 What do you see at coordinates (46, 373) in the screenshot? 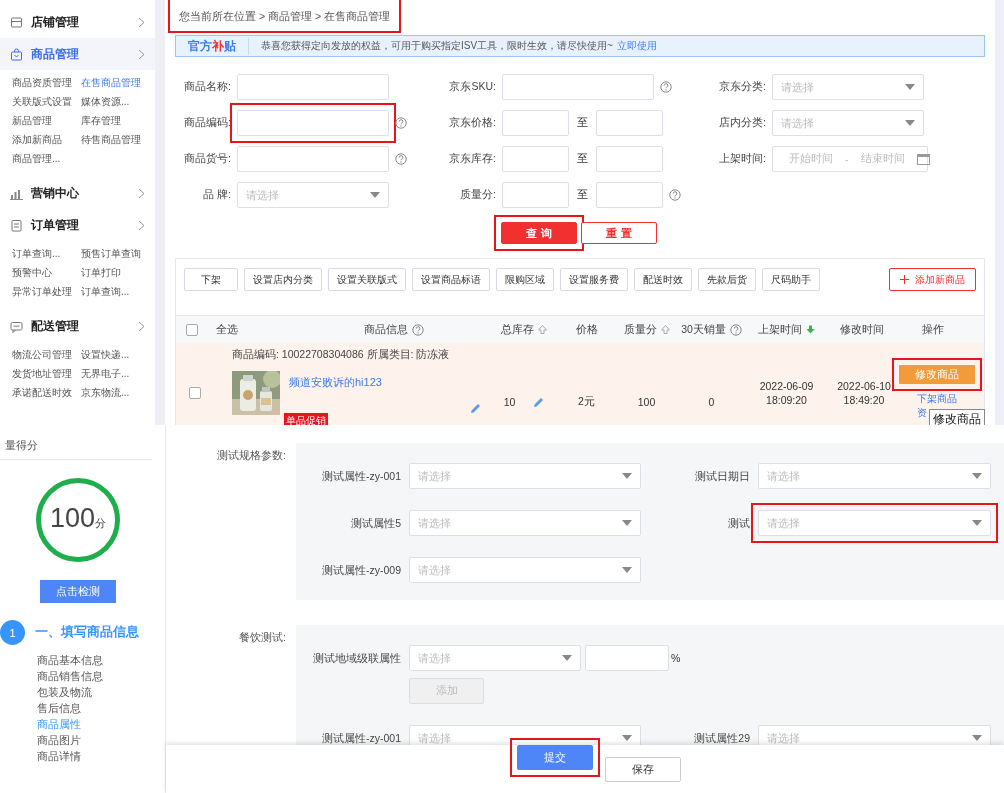
I see `sidebar-link: 发货地址管理` at bounding box center [46, 373].